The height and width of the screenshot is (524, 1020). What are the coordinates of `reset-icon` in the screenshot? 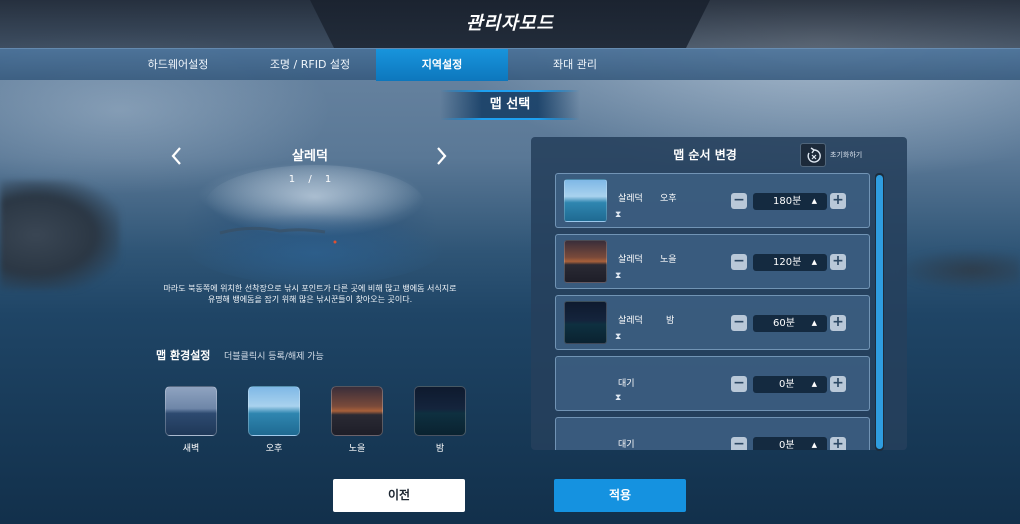 It's located at (814, 155).